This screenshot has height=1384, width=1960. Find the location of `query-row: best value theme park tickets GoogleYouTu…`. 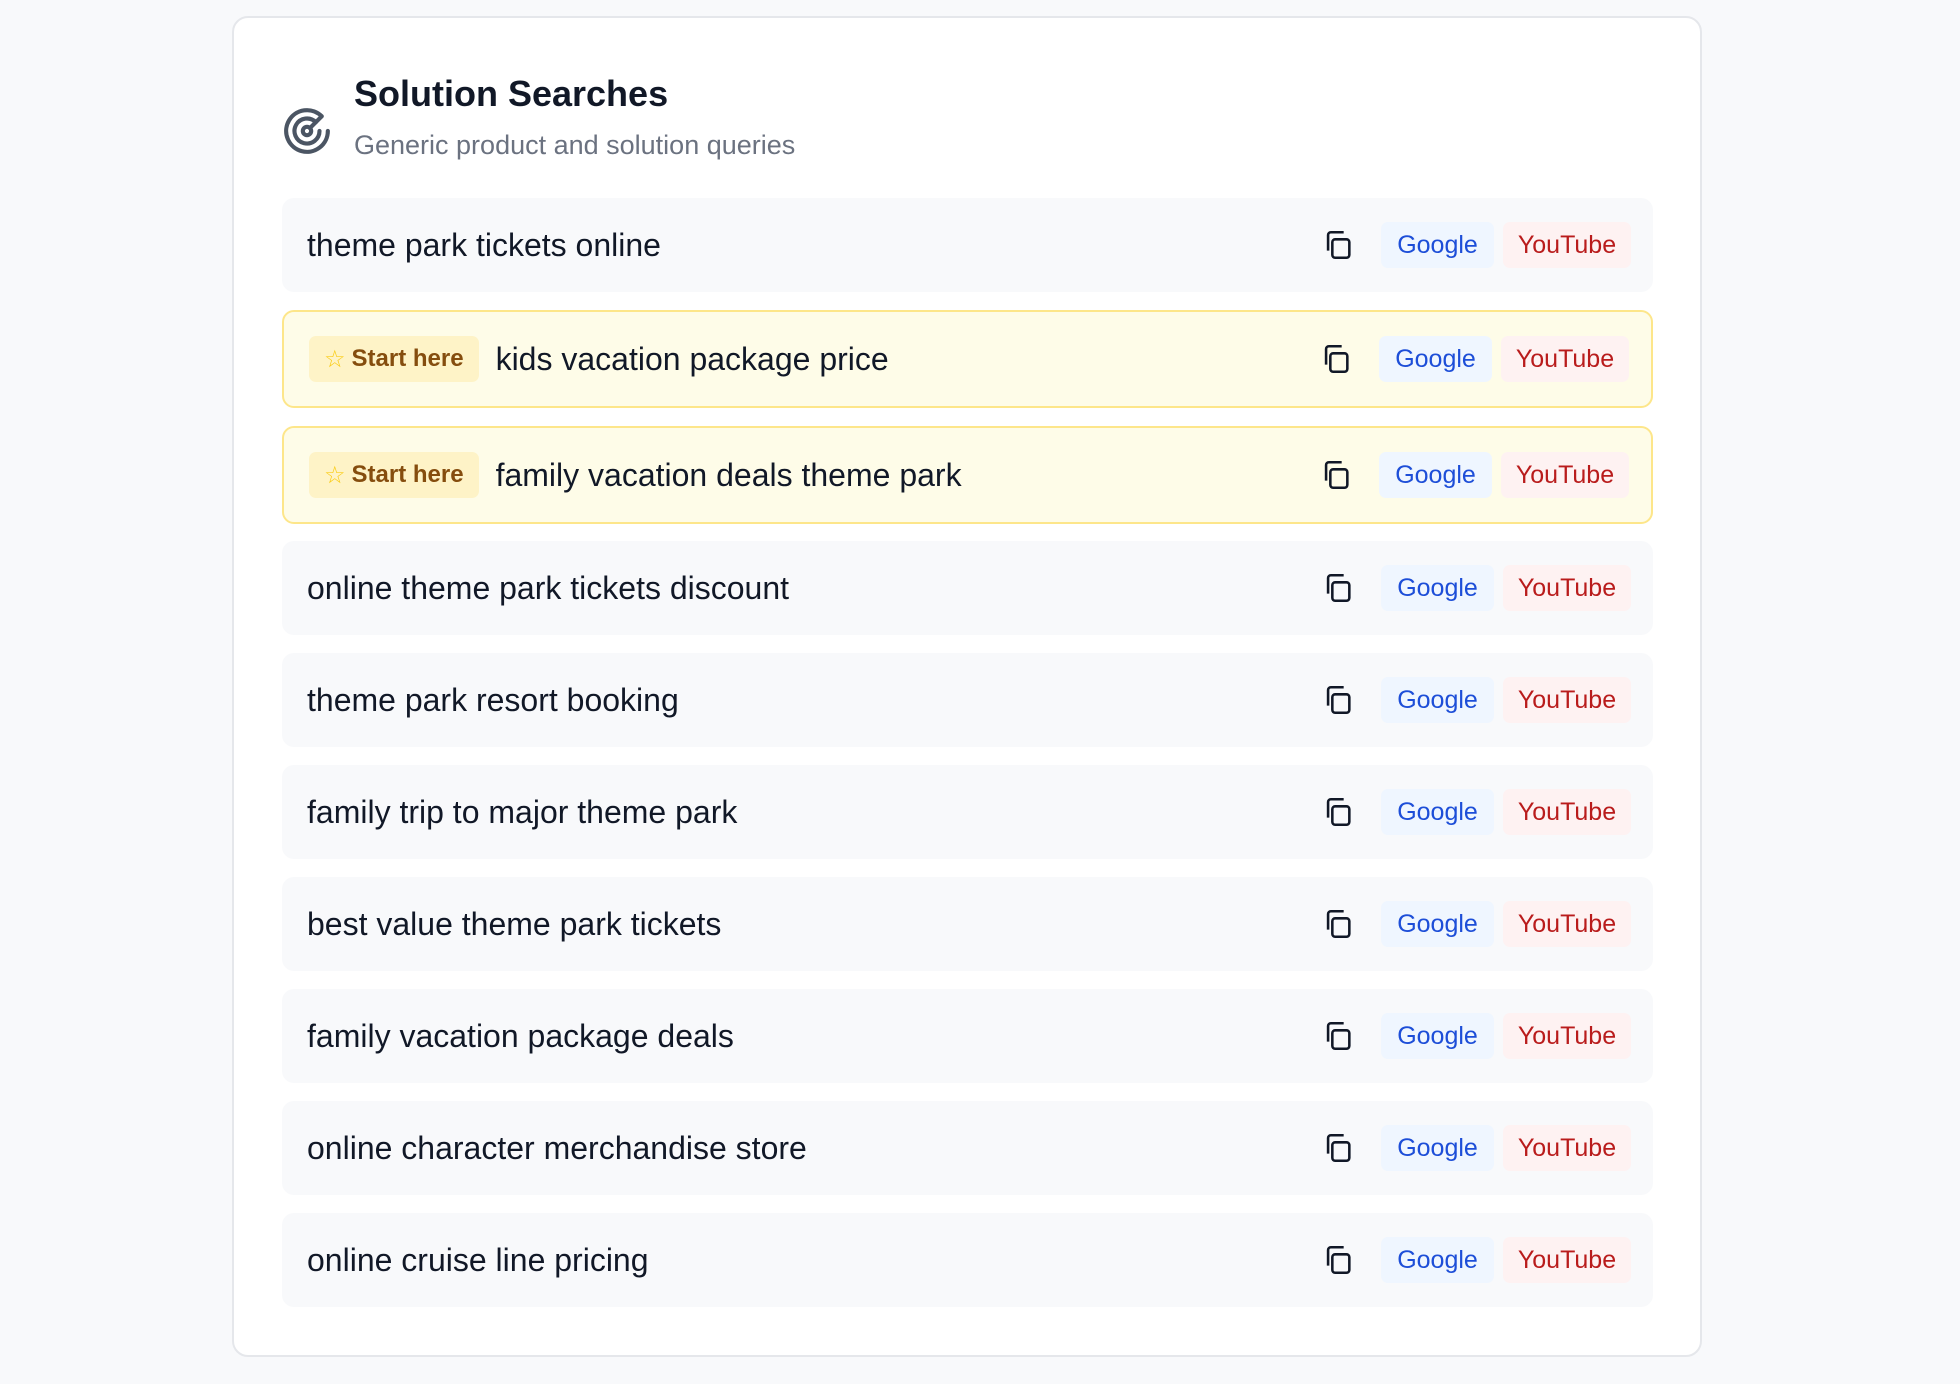

query-row: best value theme park tickets GoogleYouTu… is located at coordinates (967, 924).